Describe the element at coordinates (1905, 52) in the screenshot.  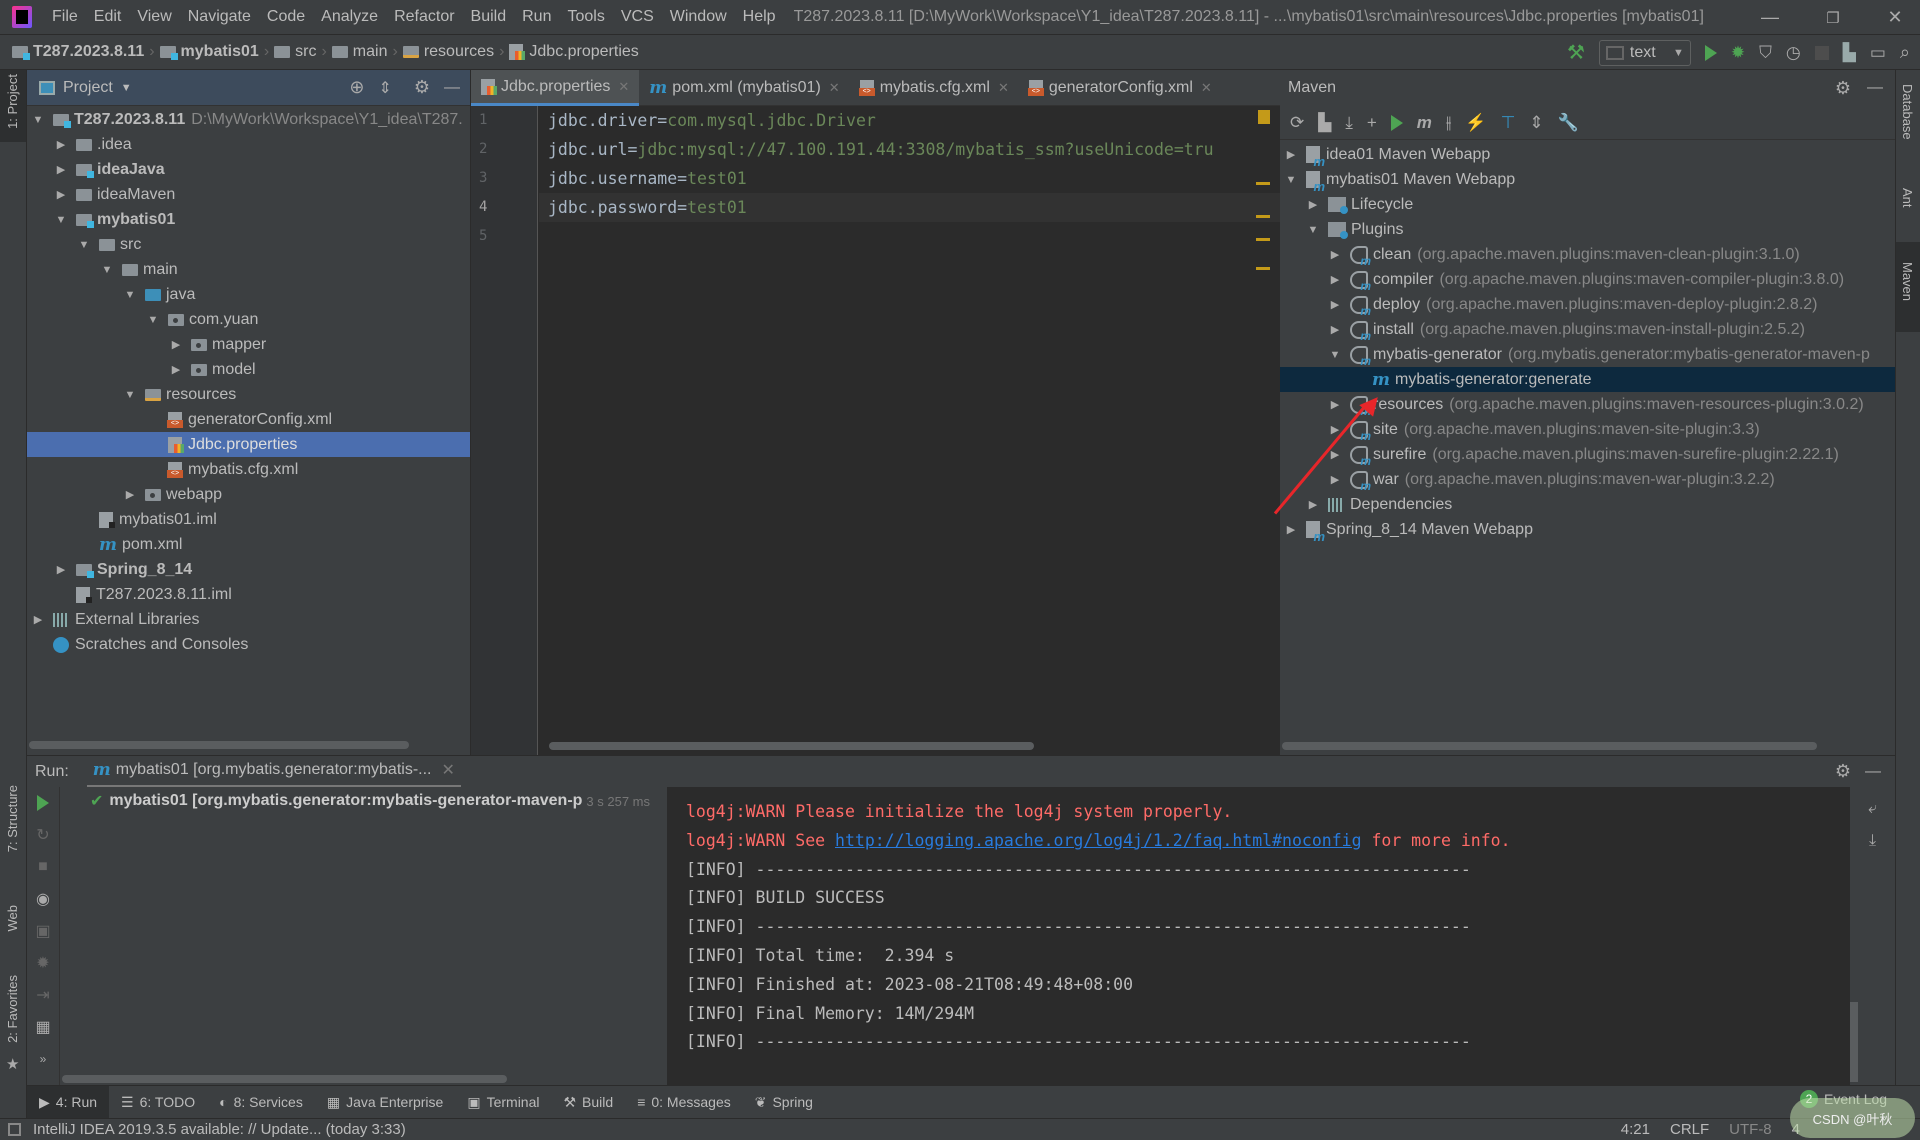
I see `search-icon: ⌕` at that location.